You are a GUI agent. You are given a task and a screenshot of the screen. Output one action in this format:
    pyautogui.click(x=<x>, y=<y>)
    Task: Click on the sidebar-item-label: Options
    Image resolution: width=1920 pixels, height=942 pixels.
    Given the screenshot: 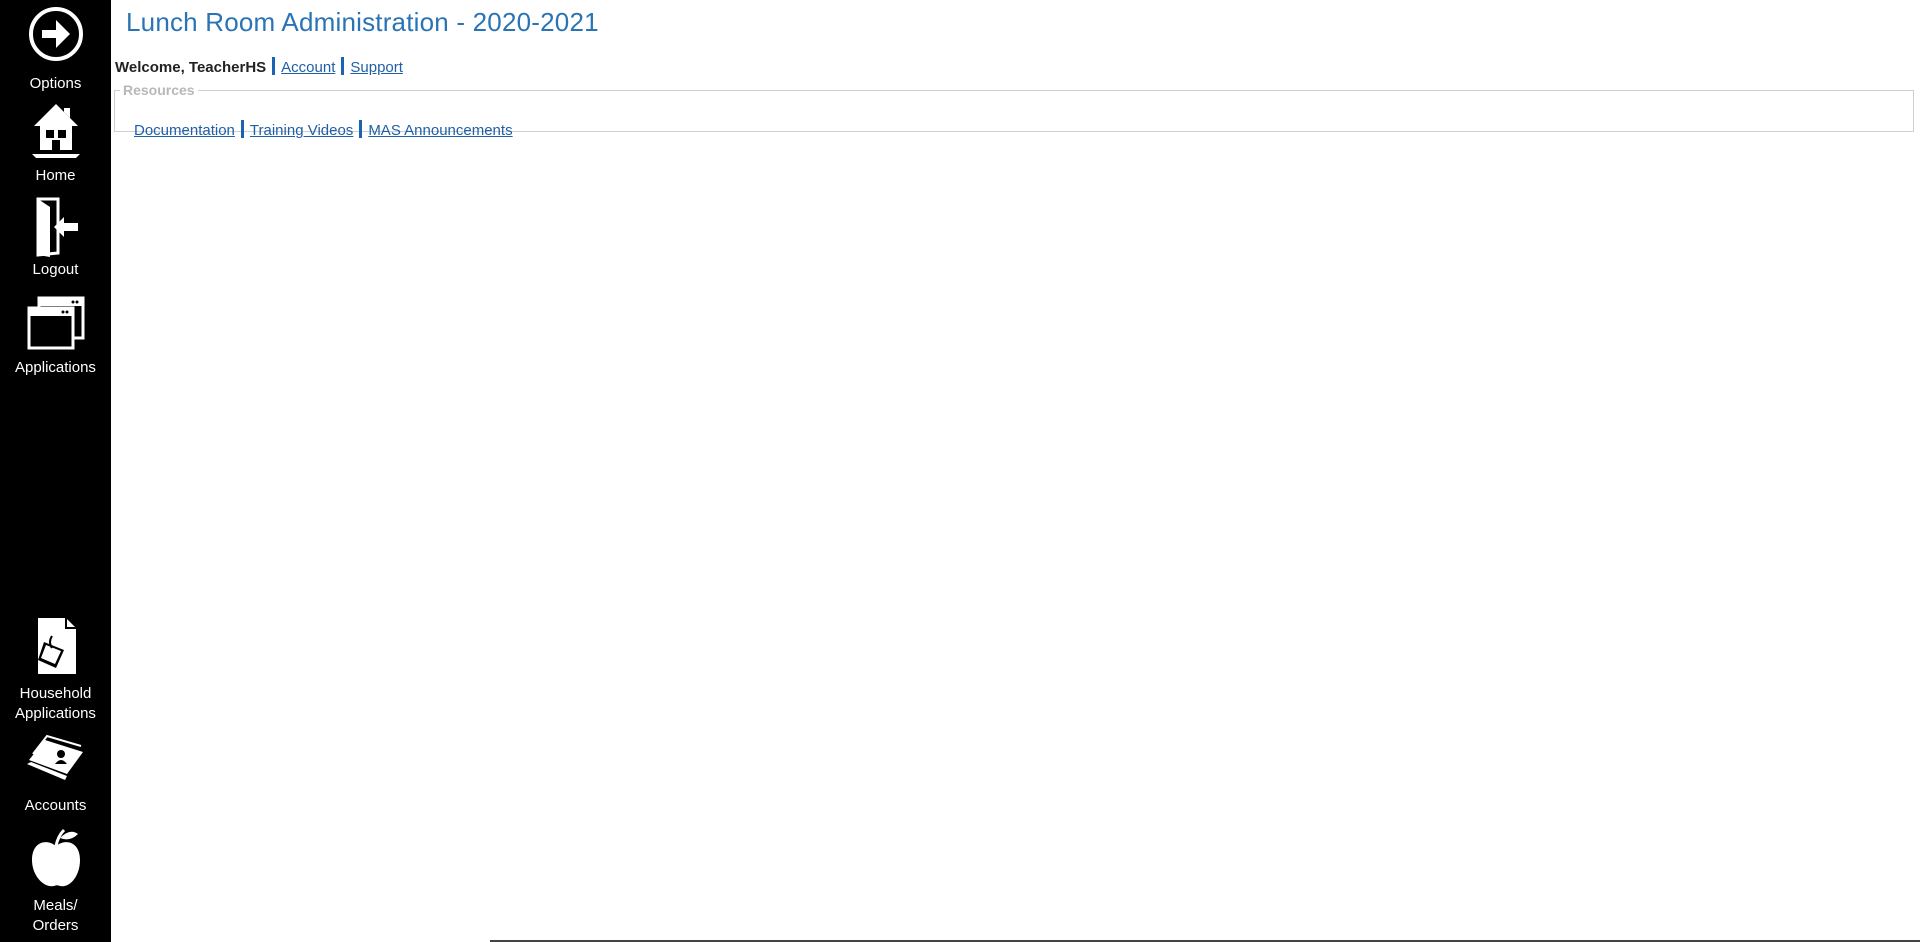 What is the action you would take?
    pyautogui.click(x=55, y=83)
    